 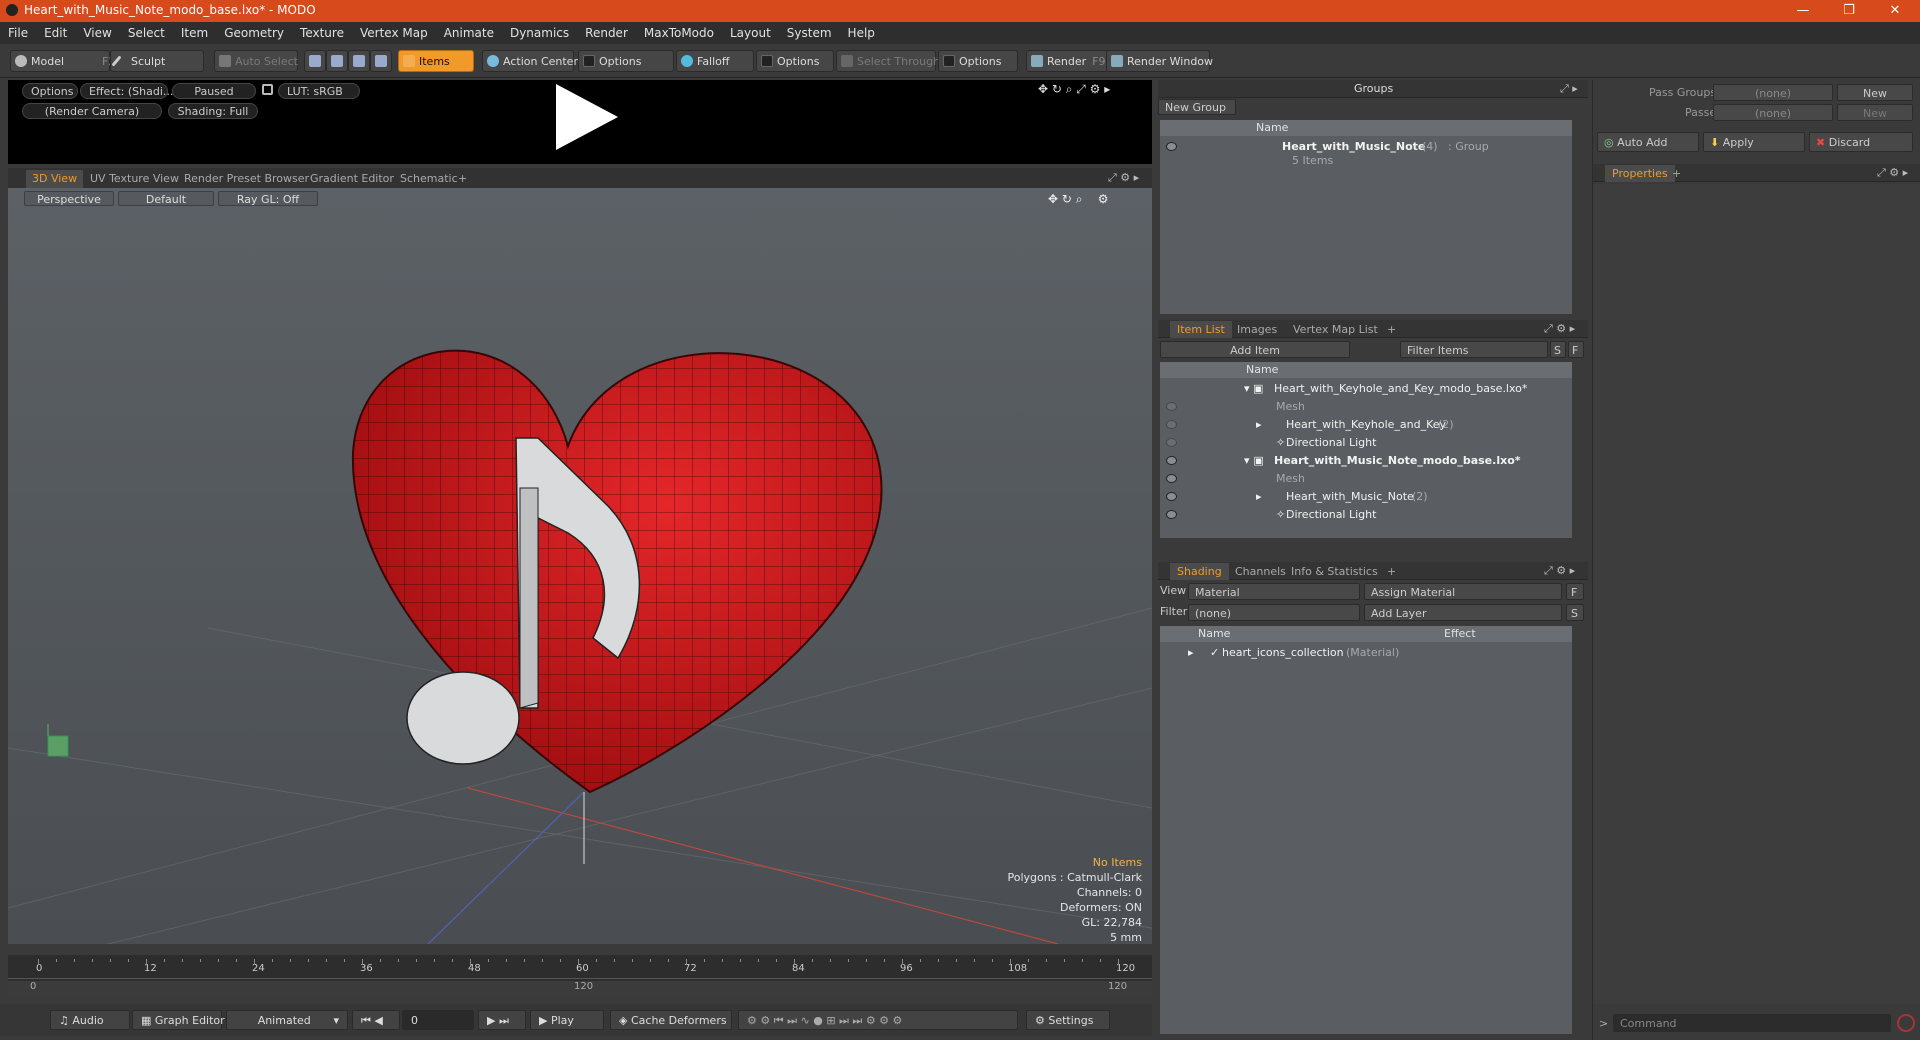 What do you see at coordinates (319, 91) in the screenshot?
I see `lut-dropdown: LUT: sRGB` at bounding box center [319, 91].